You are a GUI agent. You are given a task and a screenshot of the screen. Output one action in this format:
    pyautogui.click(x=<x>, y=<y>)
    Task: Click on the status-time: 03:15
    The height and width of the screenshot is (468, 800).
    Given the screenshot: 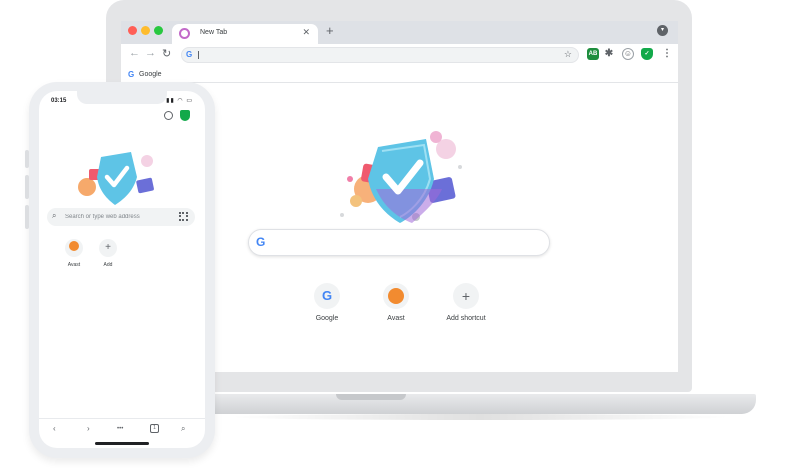 What is the action you would take?
    pyautogui.click(x=59, y=101)
    